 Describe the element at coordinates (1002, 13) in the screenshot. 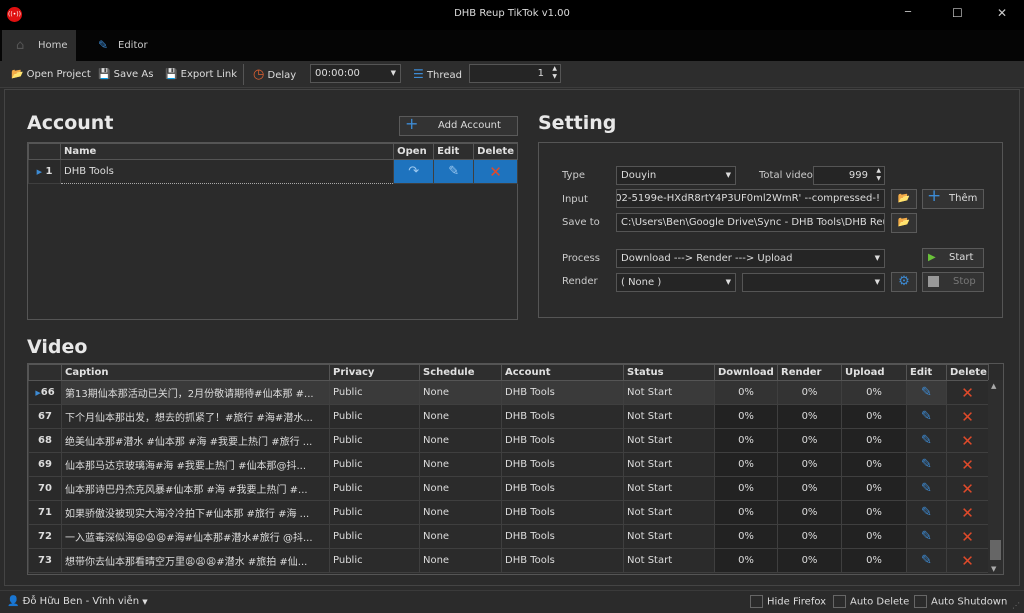

I see `close-button: ✕` at that location.